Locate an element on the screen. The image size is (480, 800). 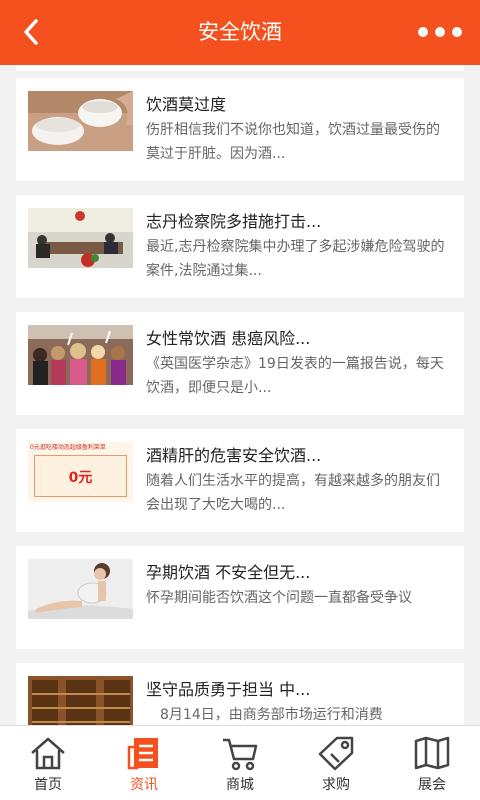
tab-purchase: 求购 is located at coordinates (336, 763).